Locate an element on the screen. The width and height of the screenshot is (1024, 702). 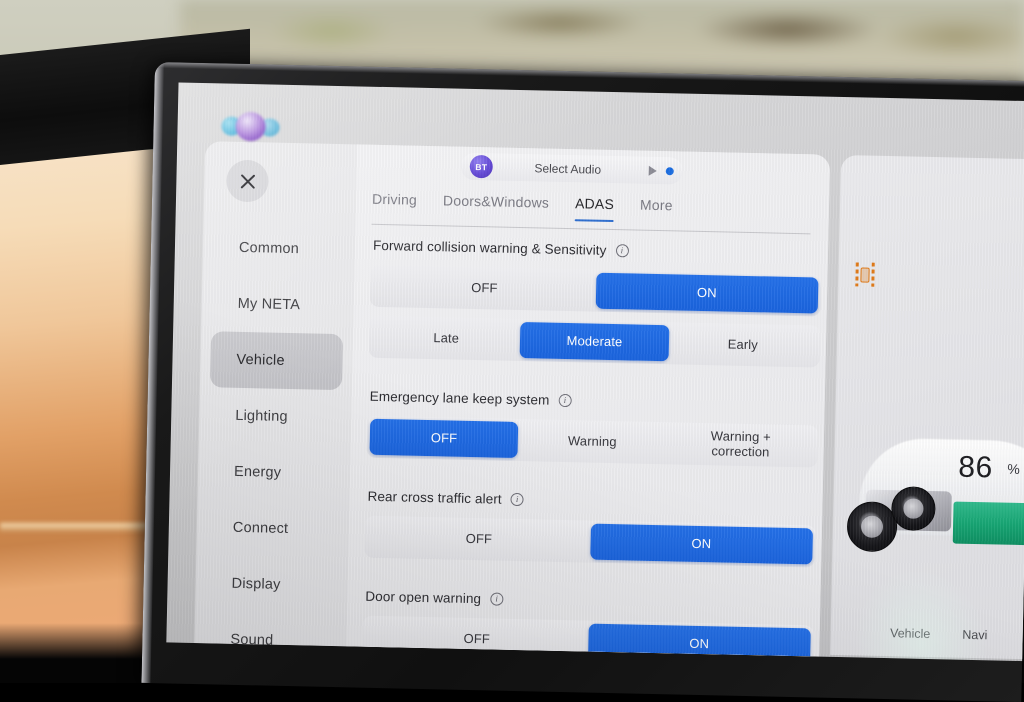
setting-title: Emergency lane keep system is located at coordinates (459, 398).